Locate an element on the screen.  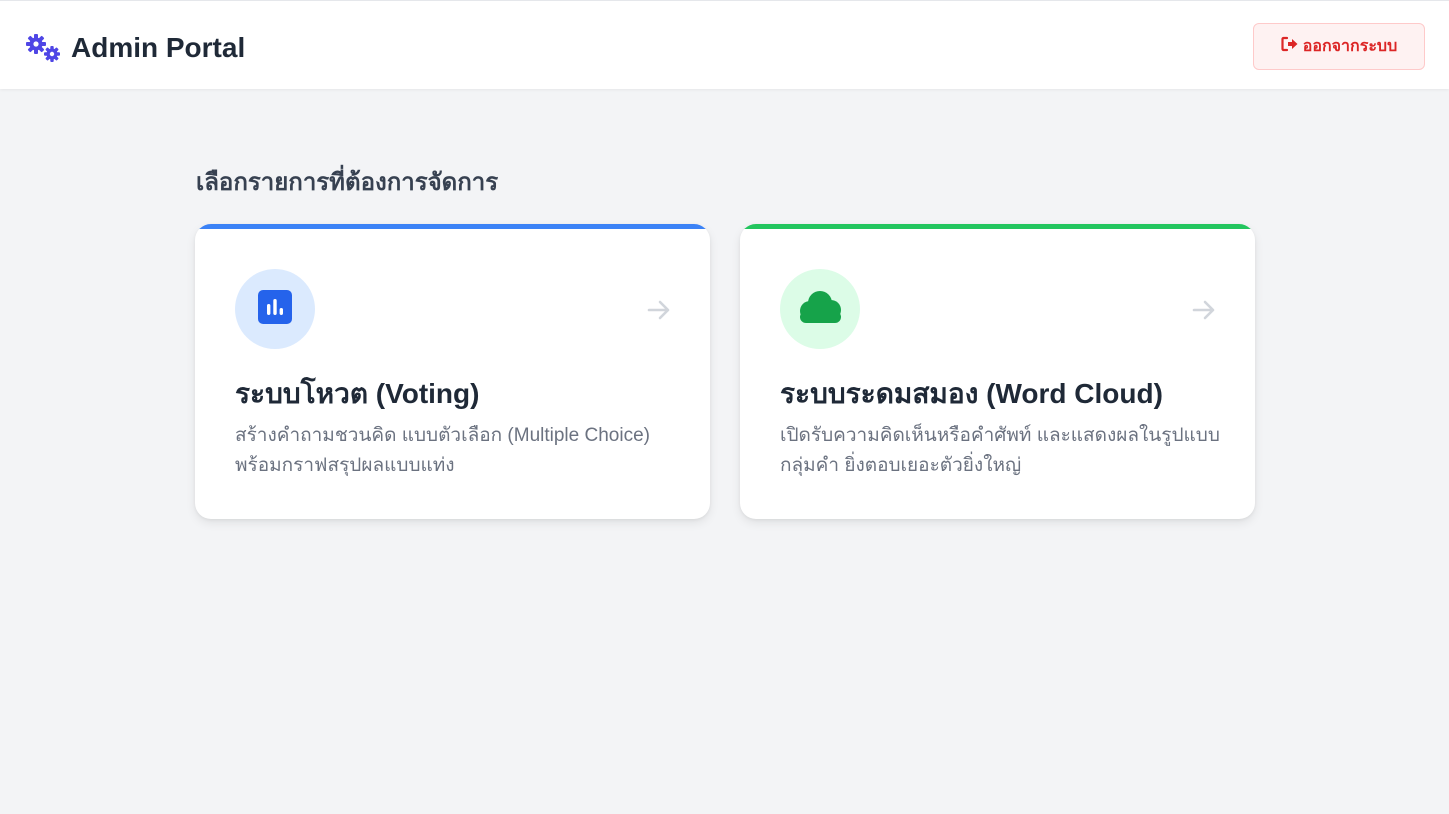
cloud-icon is located at coordinates (820, 309).